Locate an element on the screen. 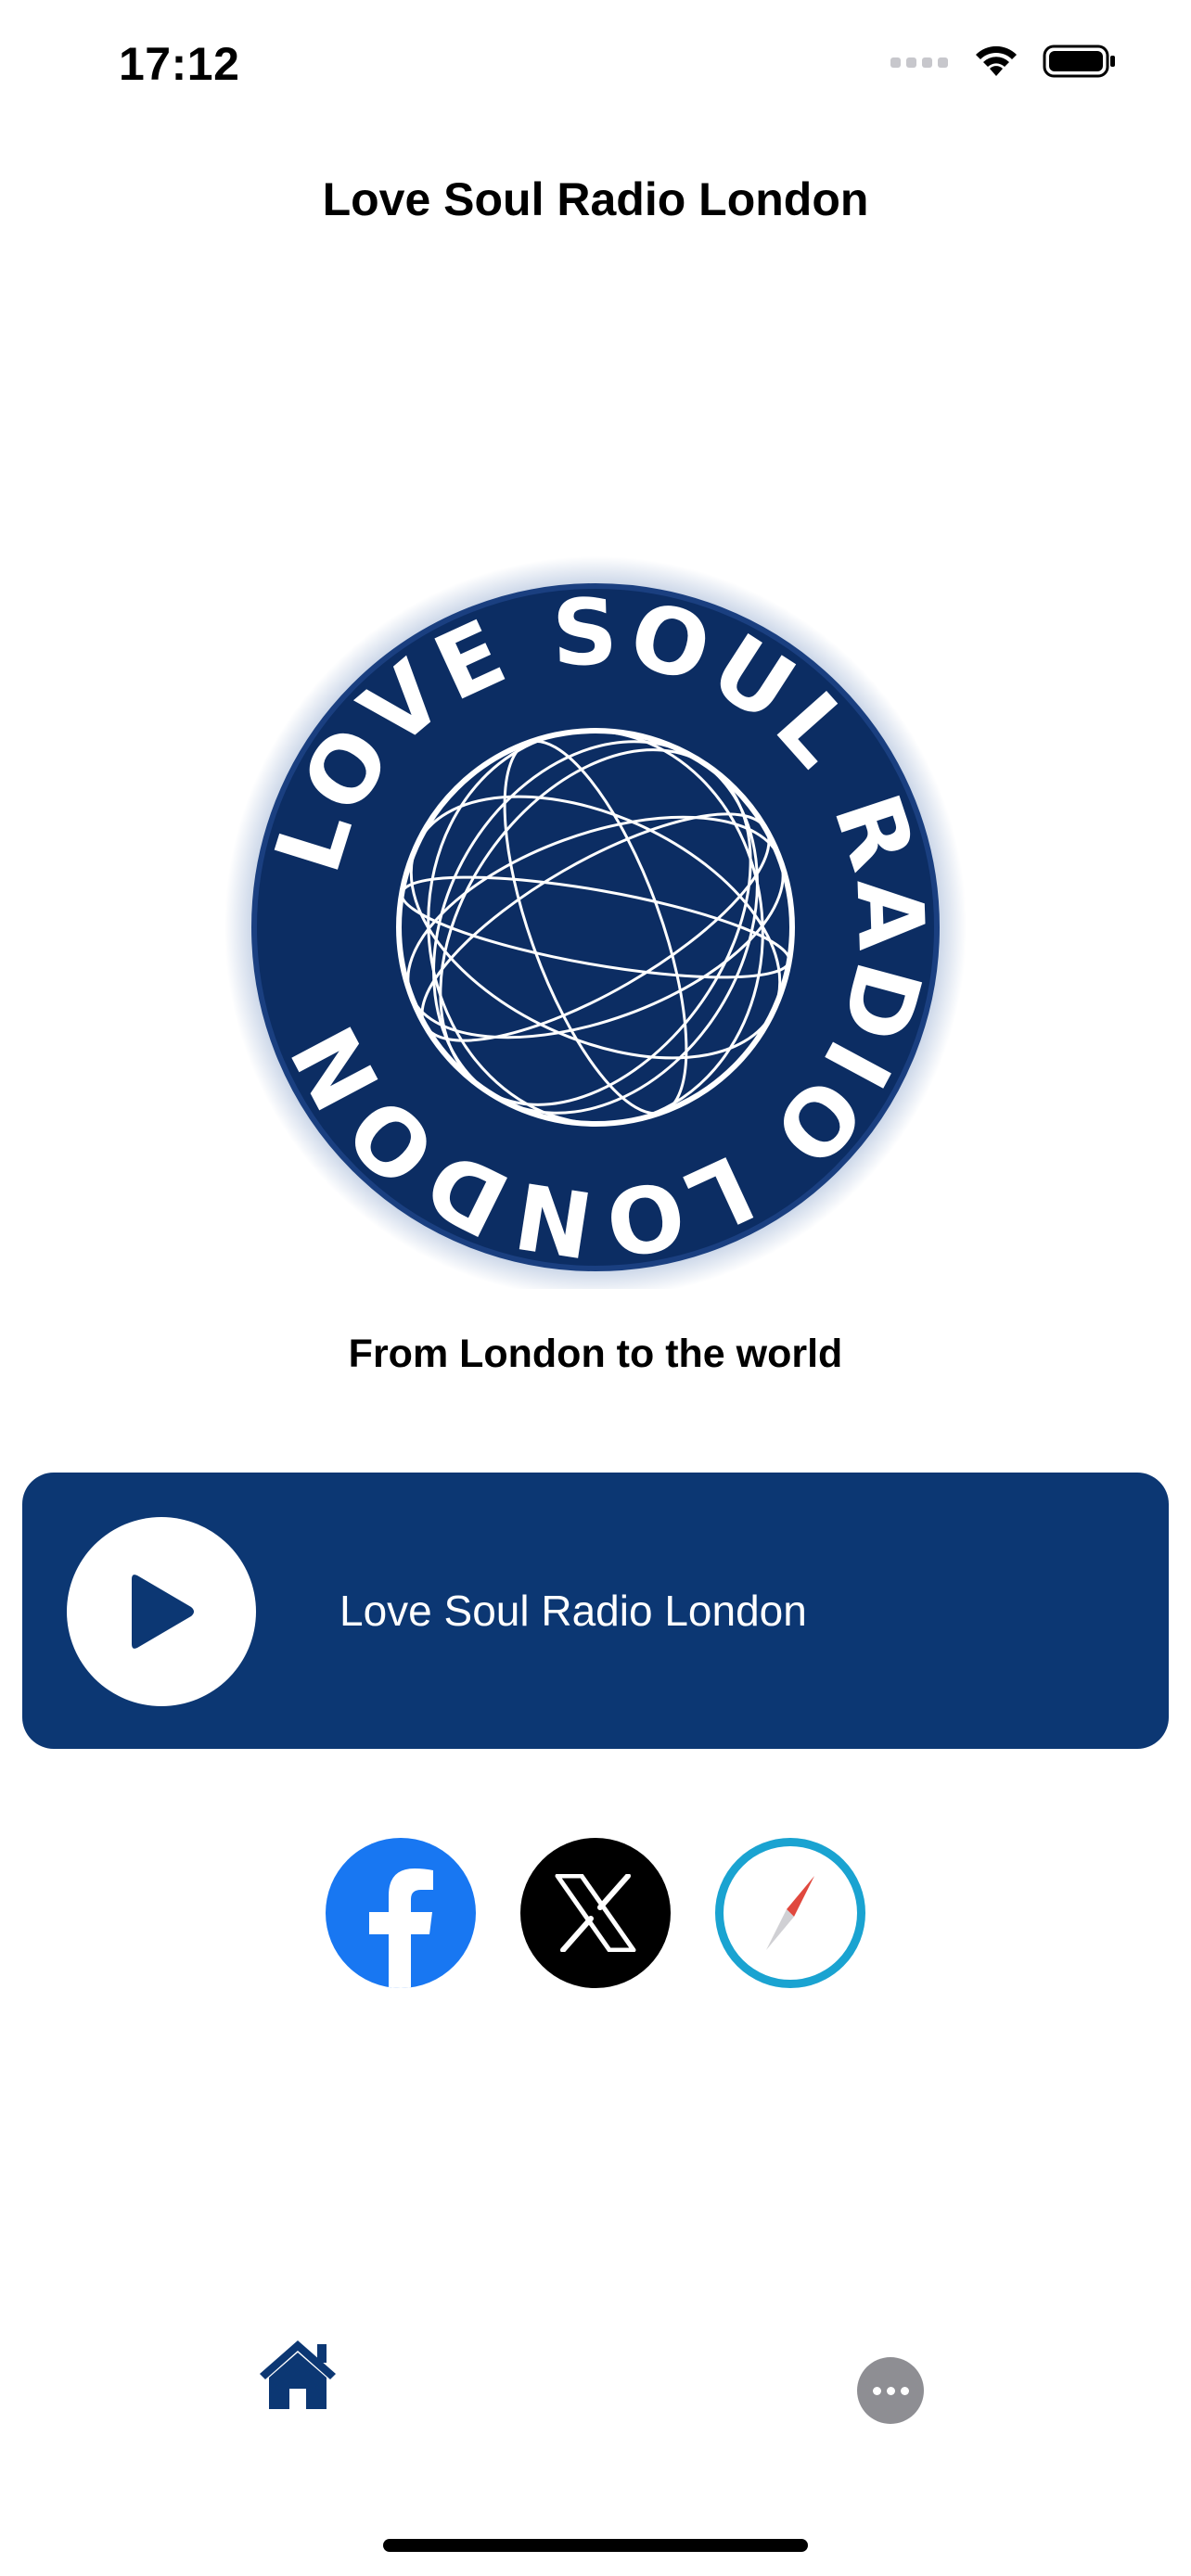 The height and width of the screenshot is (2576, 1191). tagline: From London to the world is located at coordinates (595, 1354).